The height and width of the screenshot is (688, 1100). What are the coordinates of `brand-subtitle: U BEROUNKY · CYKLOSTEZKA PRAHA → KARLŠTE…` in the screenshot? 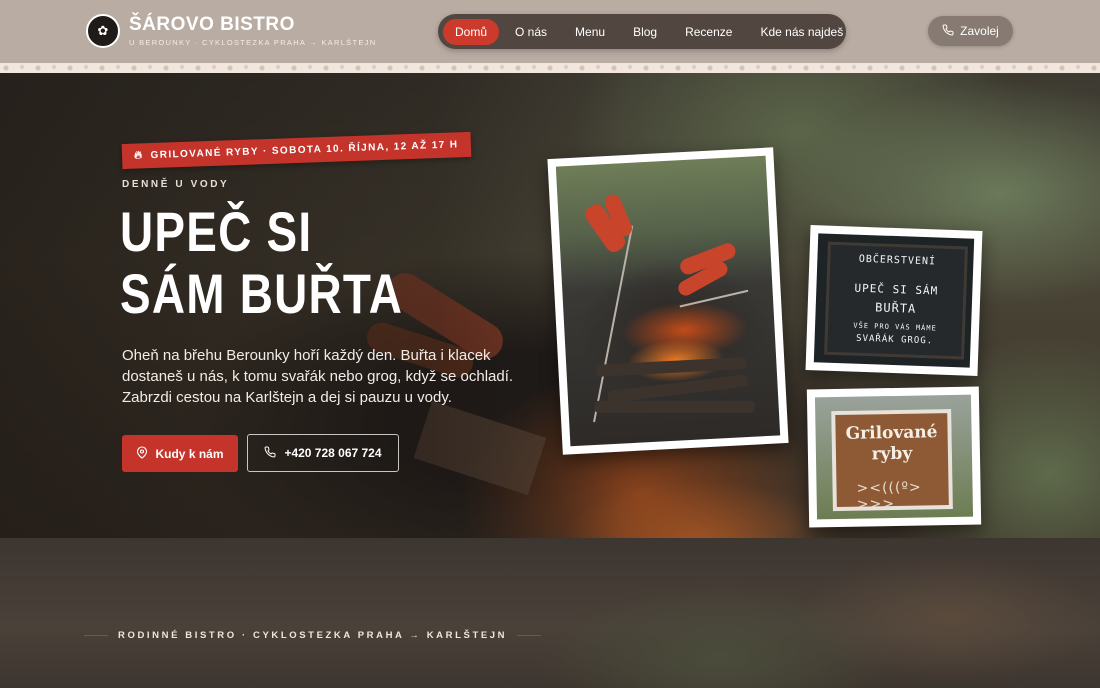 It's located at (253, 42).